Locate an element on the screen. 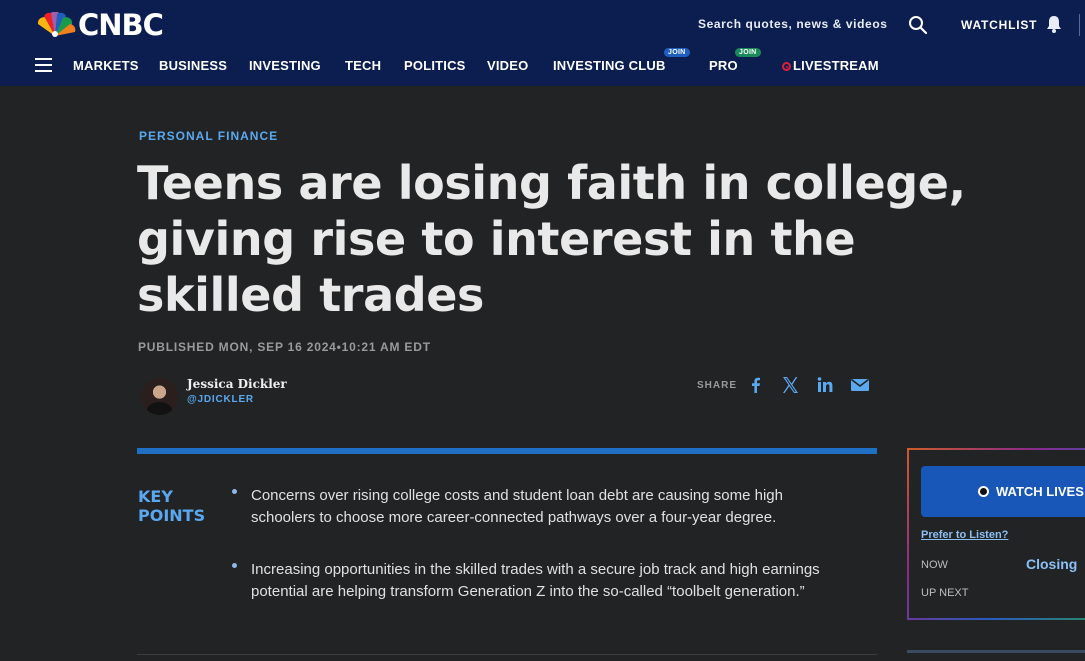 The height and width of the screenshot is (661, 1085). share-label: SHARE is located at coordinates (717, 385).